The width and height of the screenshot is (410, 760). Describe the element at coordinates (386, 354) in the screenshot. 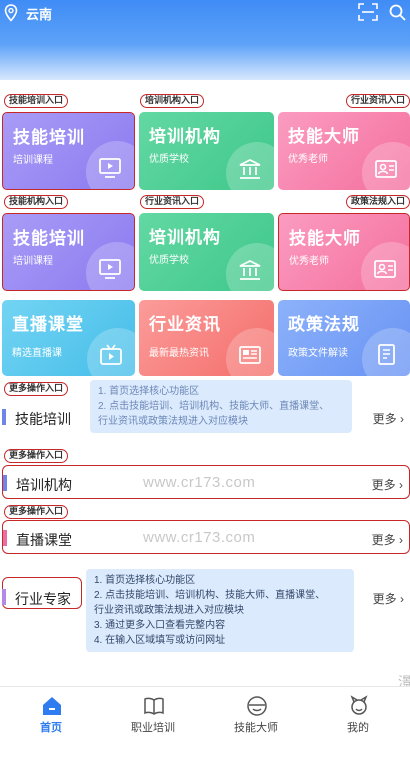

I see `document-icon` at that location.